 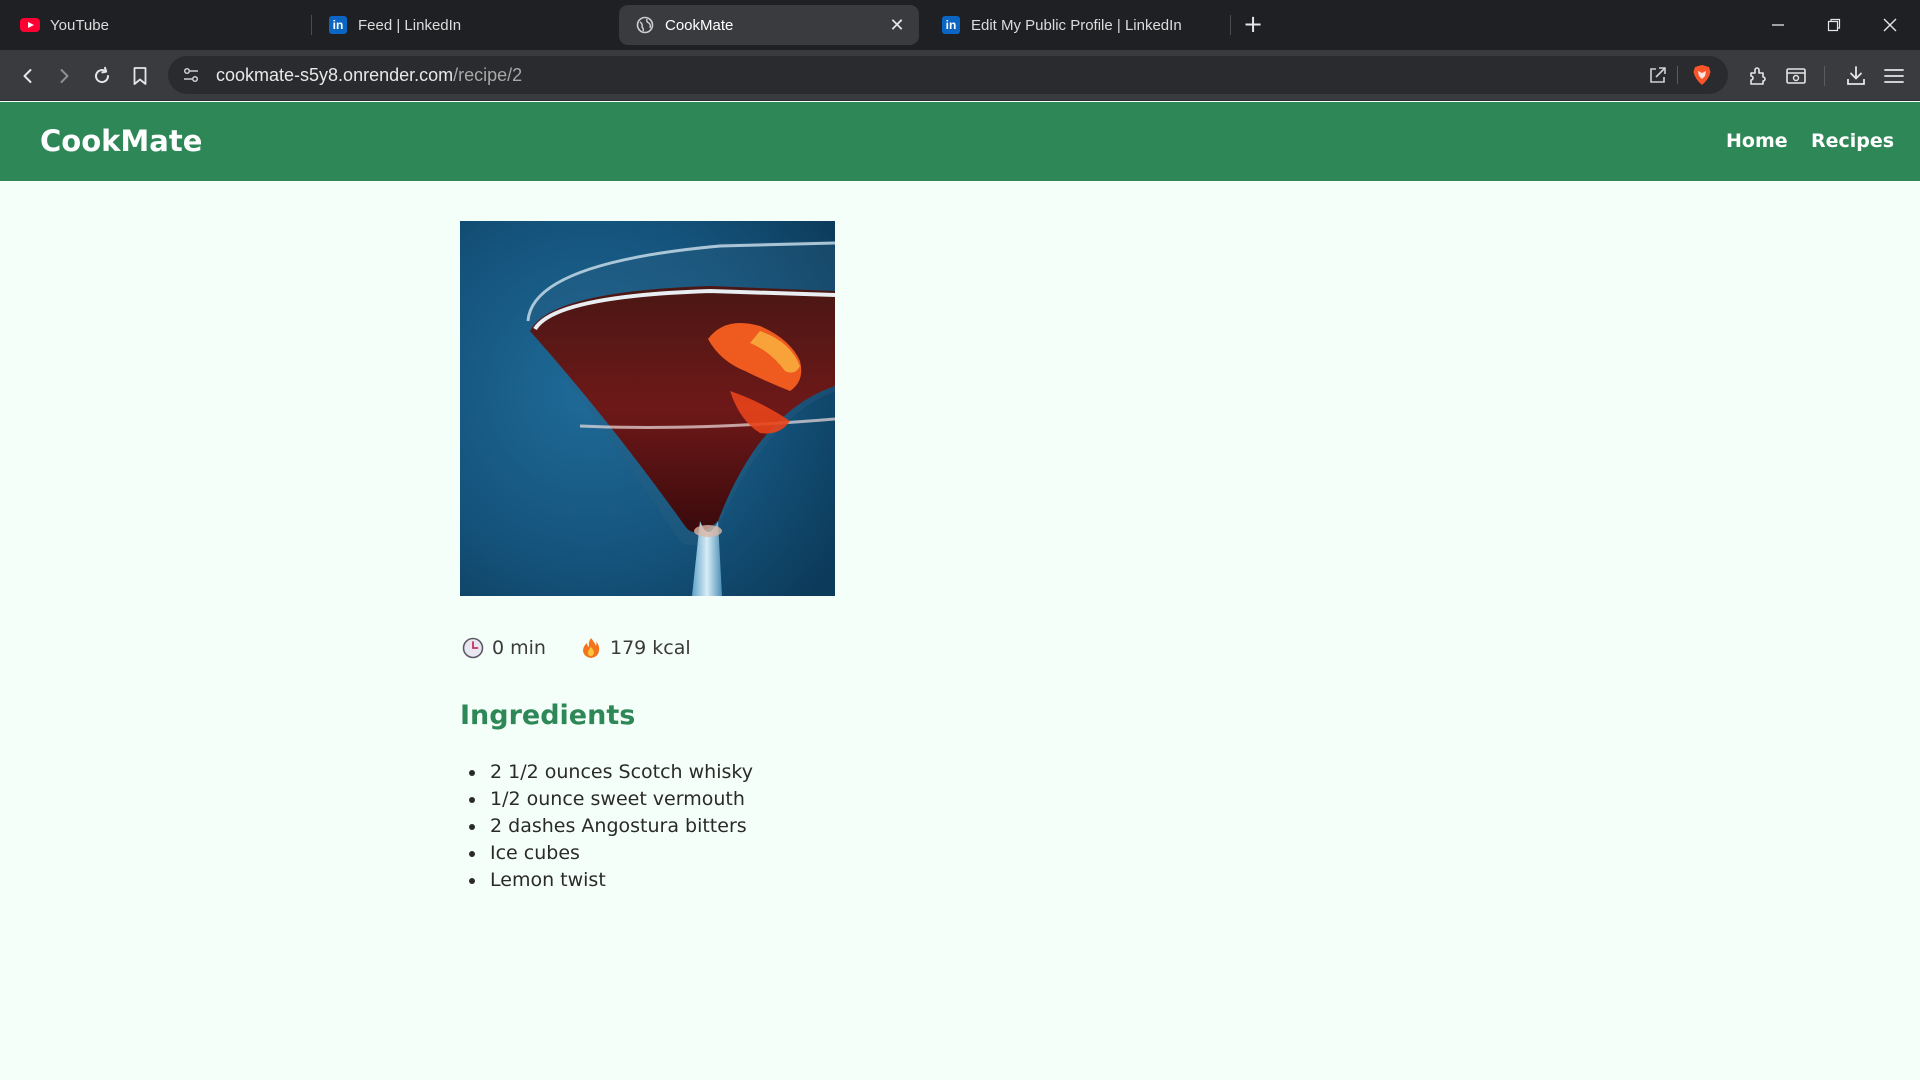 What do you see at coordinates (28, 76) in the screenshot?
I see `back-icon` at bounding box center [28, 76].